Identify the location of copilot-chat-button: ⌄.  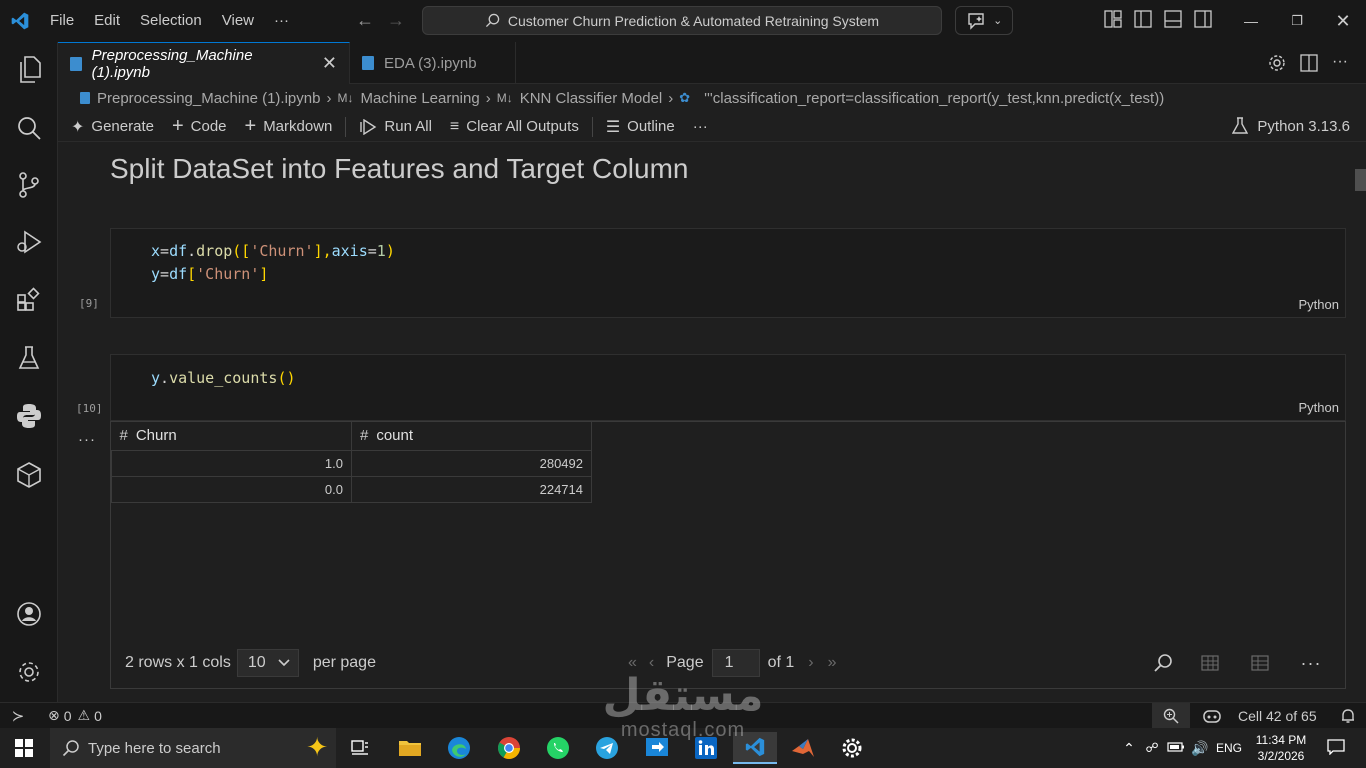
(984, 20).